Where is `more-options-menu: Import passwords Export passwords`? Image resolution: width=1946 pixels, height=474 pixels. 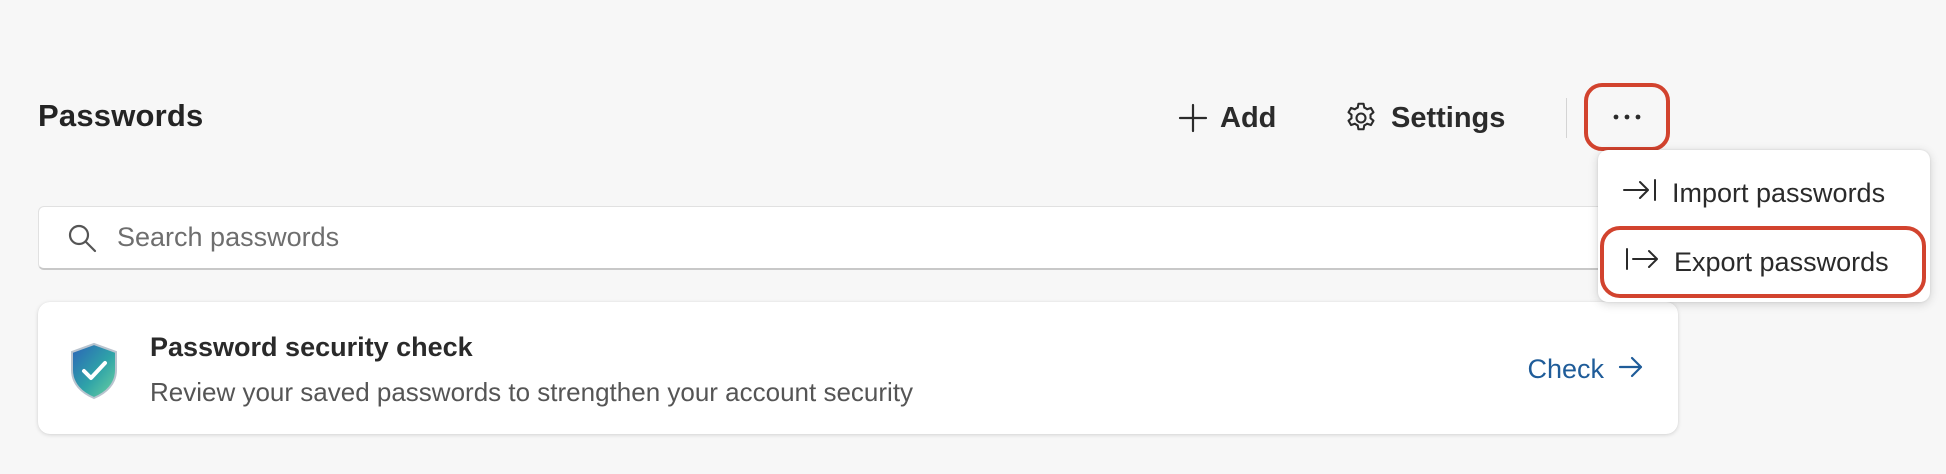
more-options-menu: Import passwords Export passwords is located at coordinates (1764, 226).